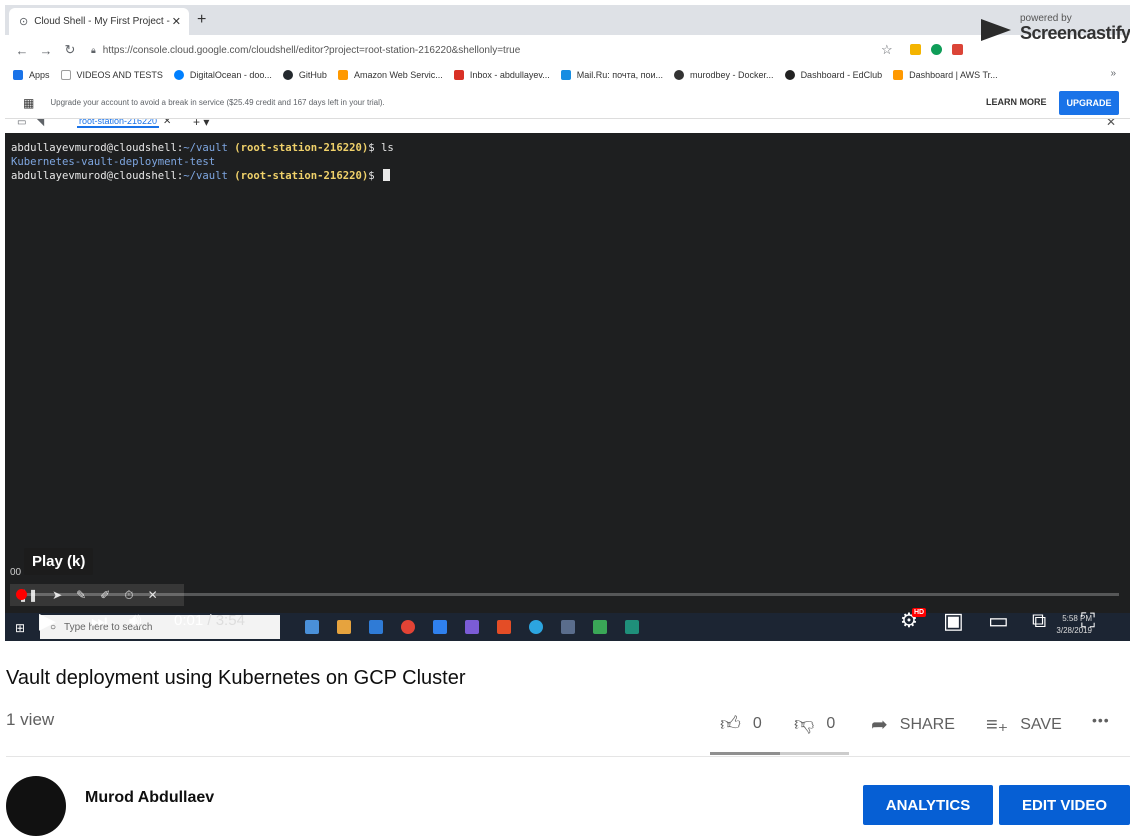 This screenshot has width=1134, height=836. I want to click on channel-avatar, so click(36, 806).